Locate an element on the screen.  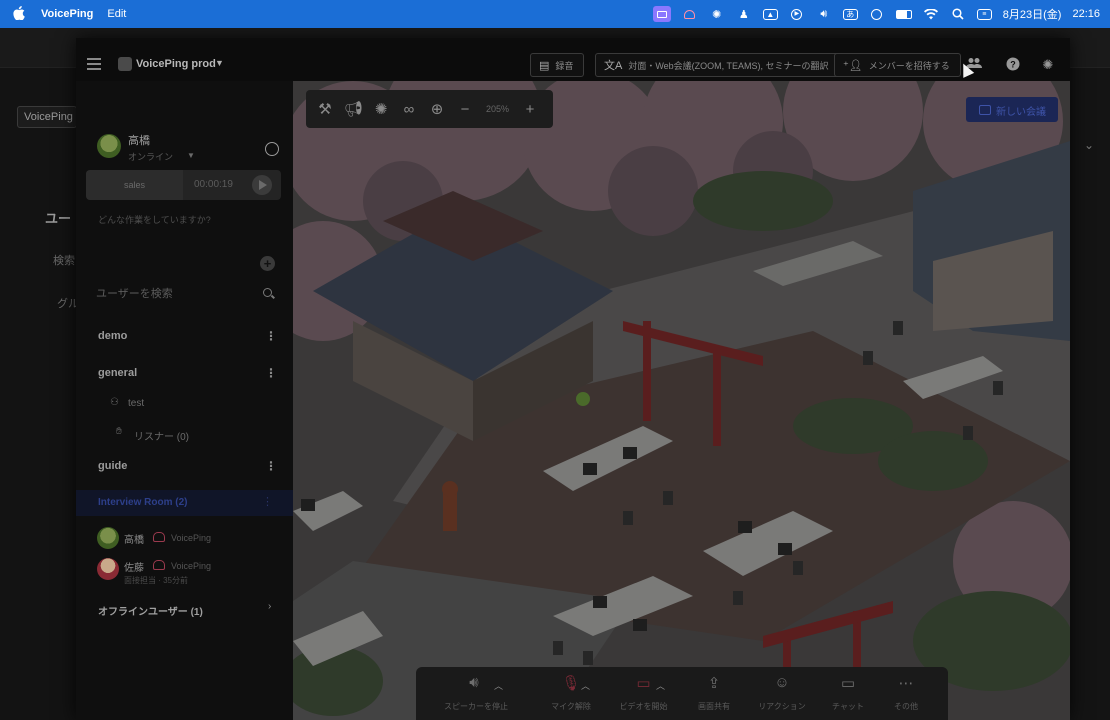
task-elapsed-time: 00:00:19 is located at coordinates (213, 184).